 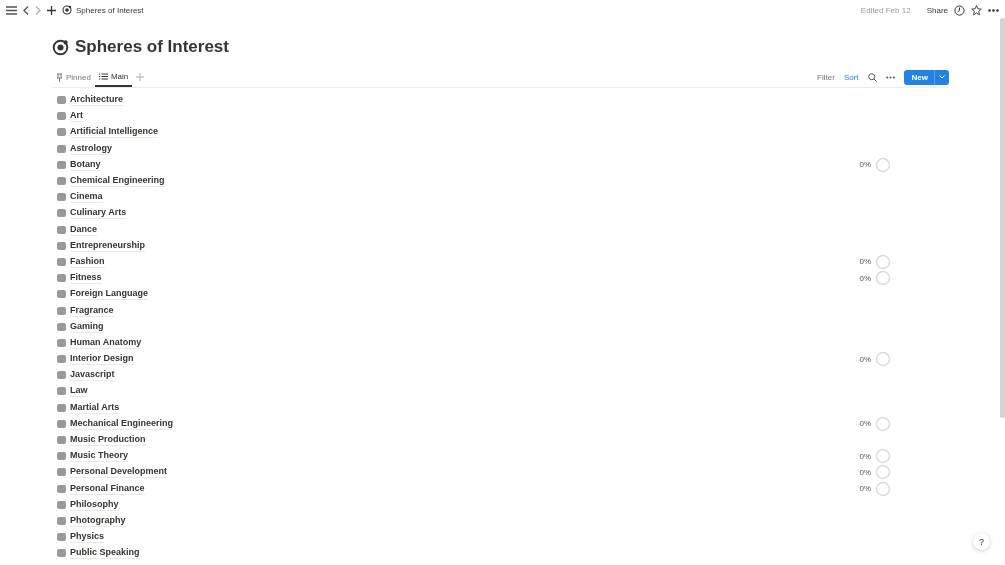 I want to click on page-link: Foreign Language, so click(x=109, y=294).